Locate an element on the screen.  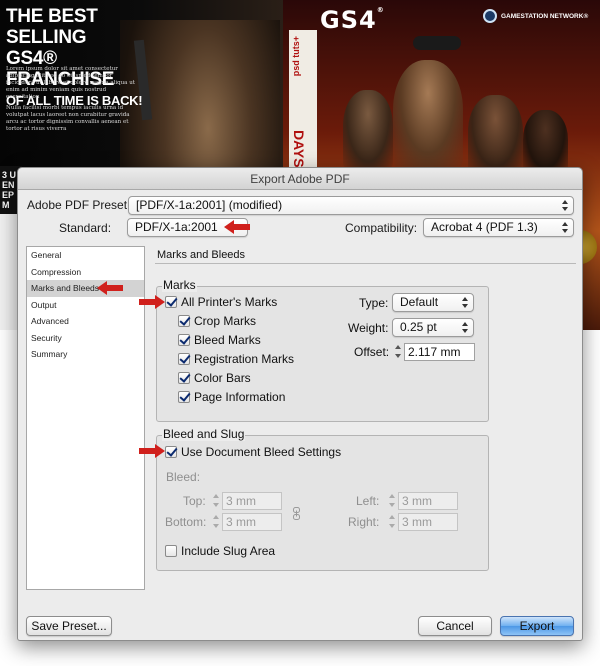
compatibility-label: Compatibility: is located at coordinates (381, 228).